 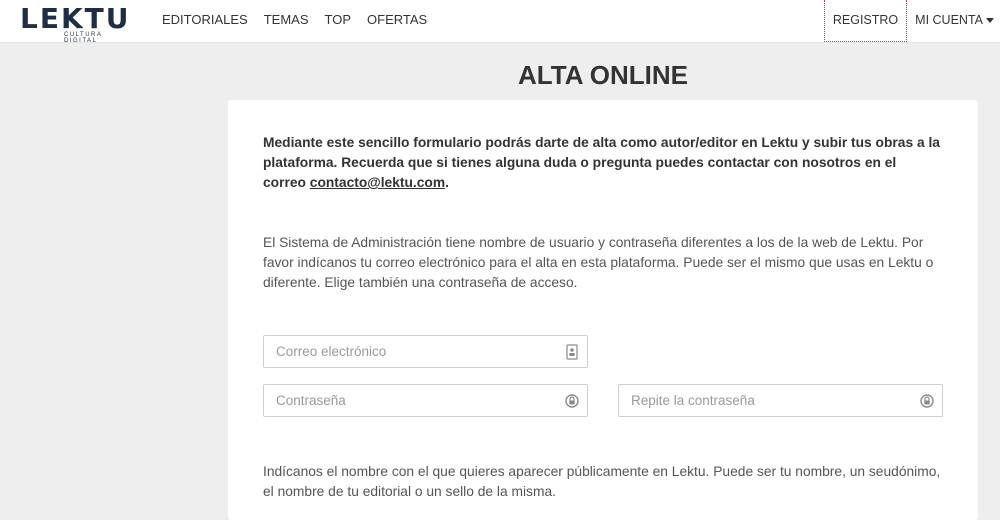 I want to click on contact-card-icon, so click(x=572, y=352).